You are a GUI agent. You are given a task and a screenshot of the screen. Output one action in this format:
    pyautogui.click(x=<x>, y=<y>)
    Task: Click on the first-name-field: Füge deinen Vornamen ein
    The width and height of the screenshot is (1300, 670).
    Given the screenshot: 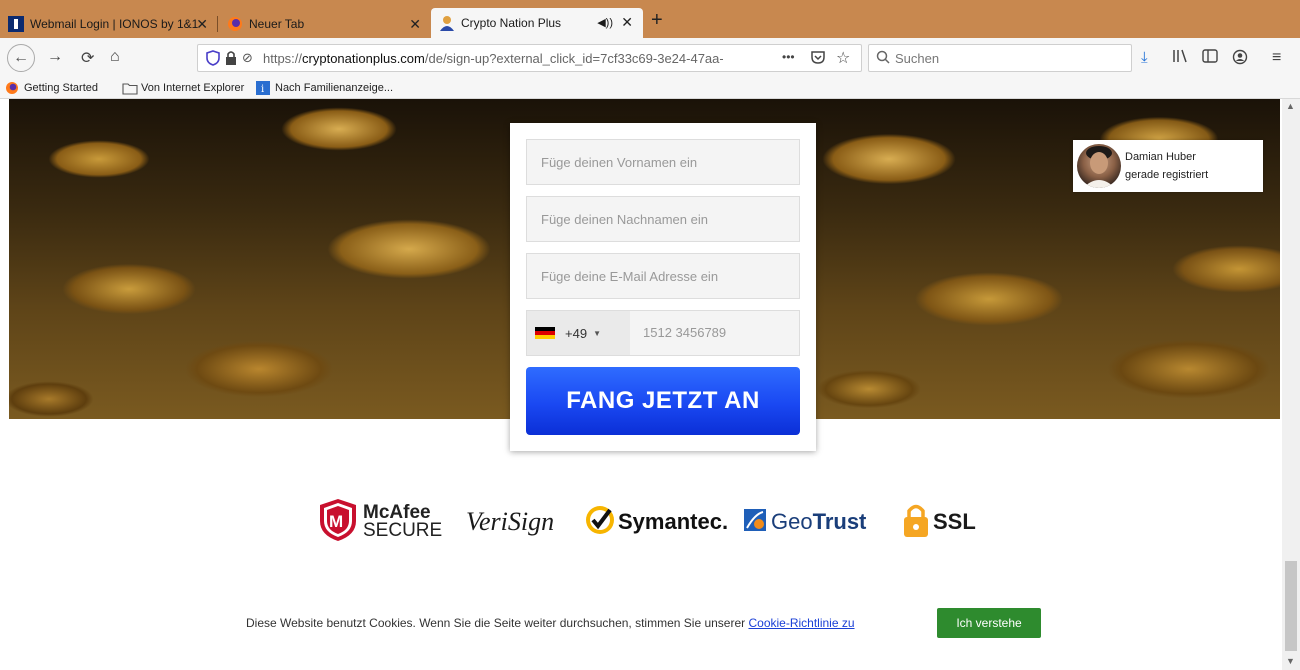 What is the action you would take?
    pyautogui.click(x=663, y=162)
    